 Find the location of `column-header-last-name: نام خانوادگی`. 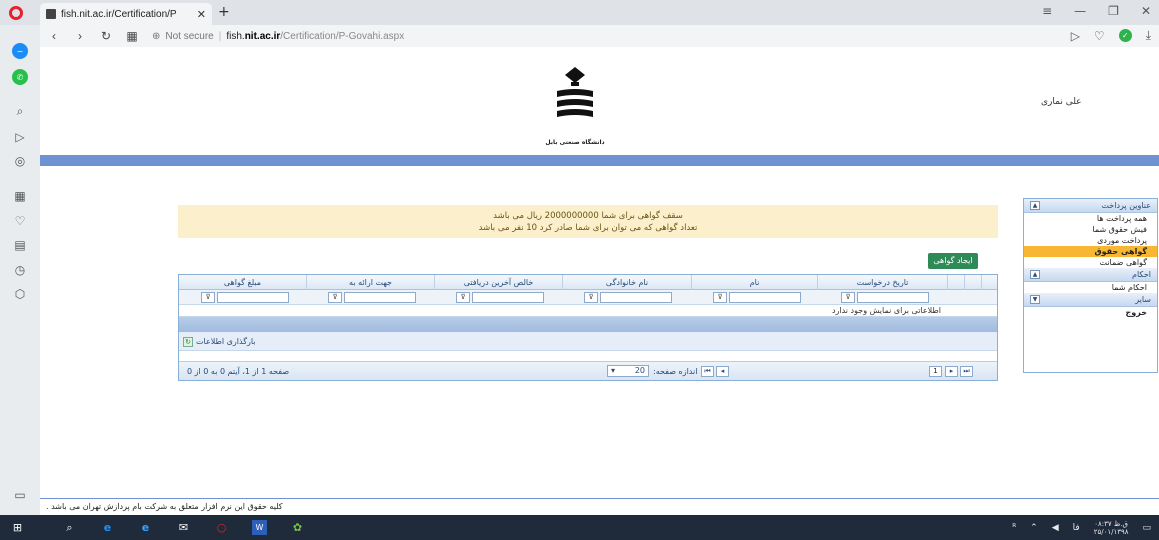

column-header-last-name: نام خانوادگی is located at coordinates (626, 282).